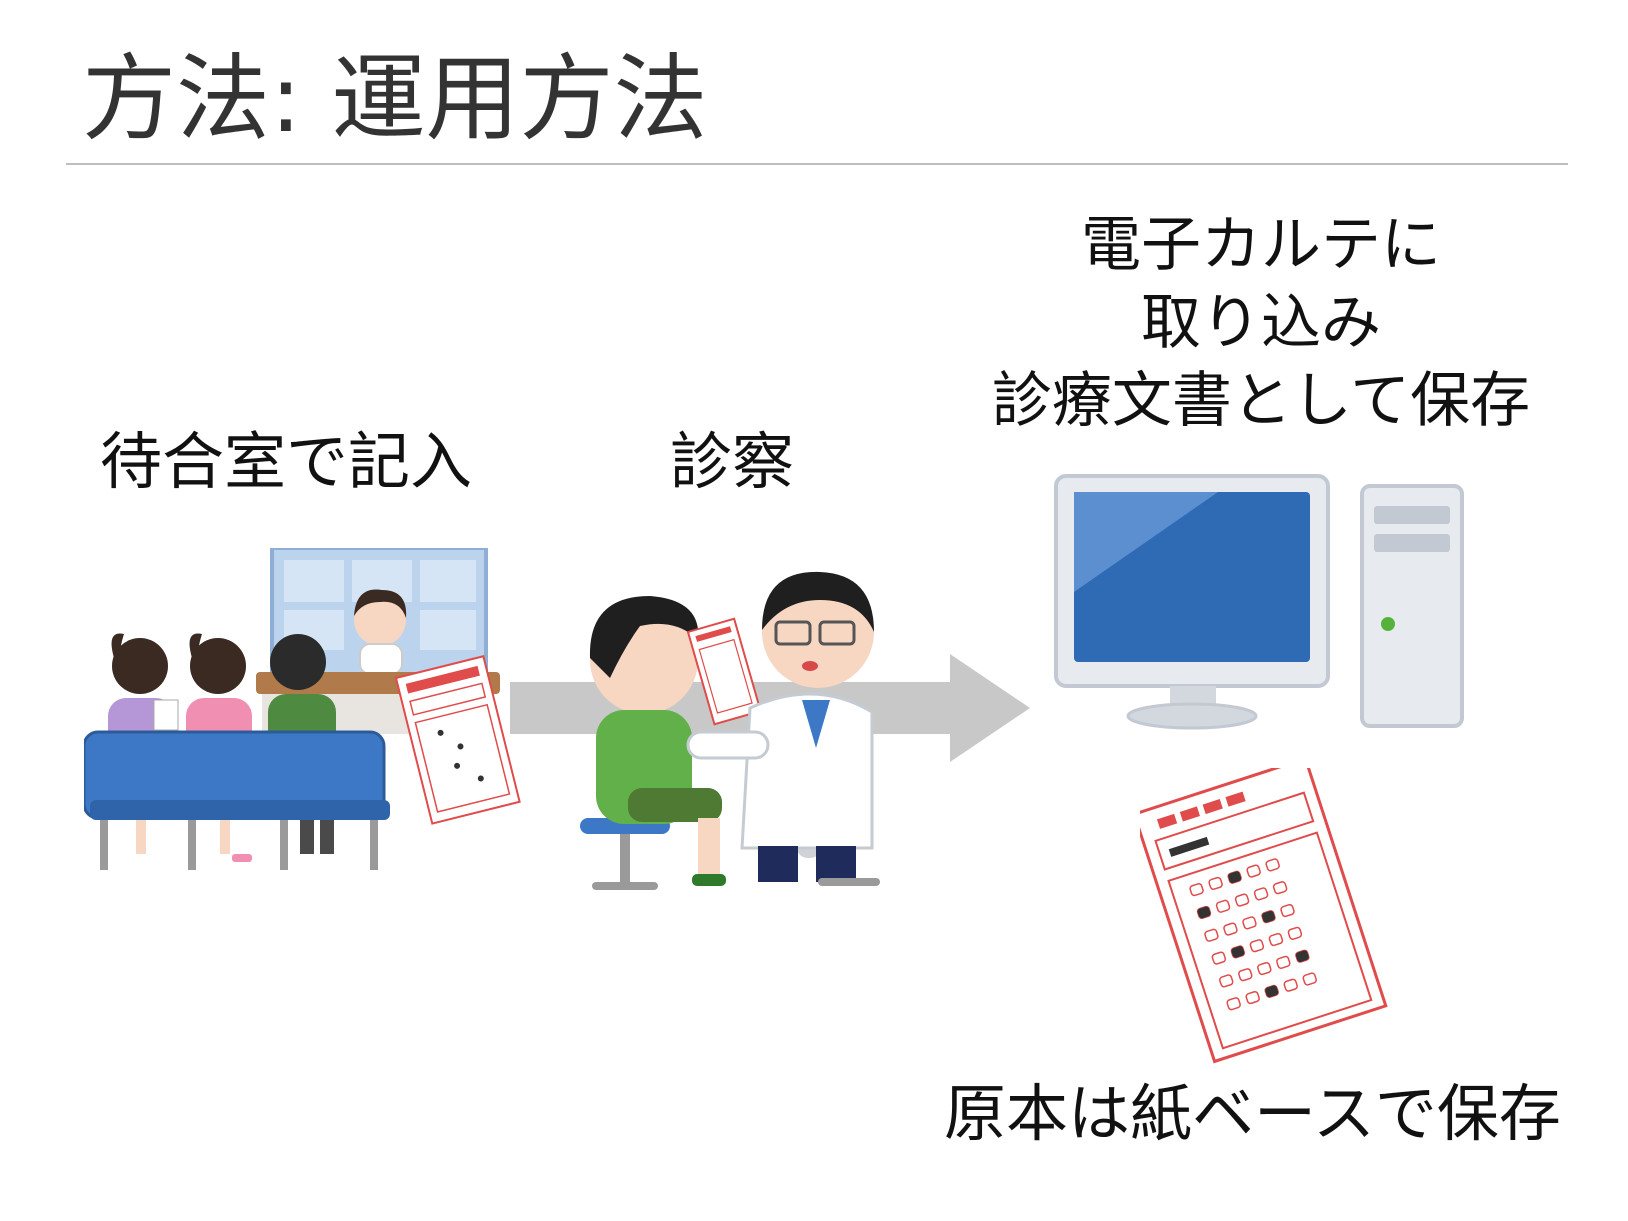 The width and height of the screenshot is (1628, 1221). Describe the element at coordinates (286, 461) in the screenshot. I see `step-waiting-room-caption: 待合室で記入` at that location.